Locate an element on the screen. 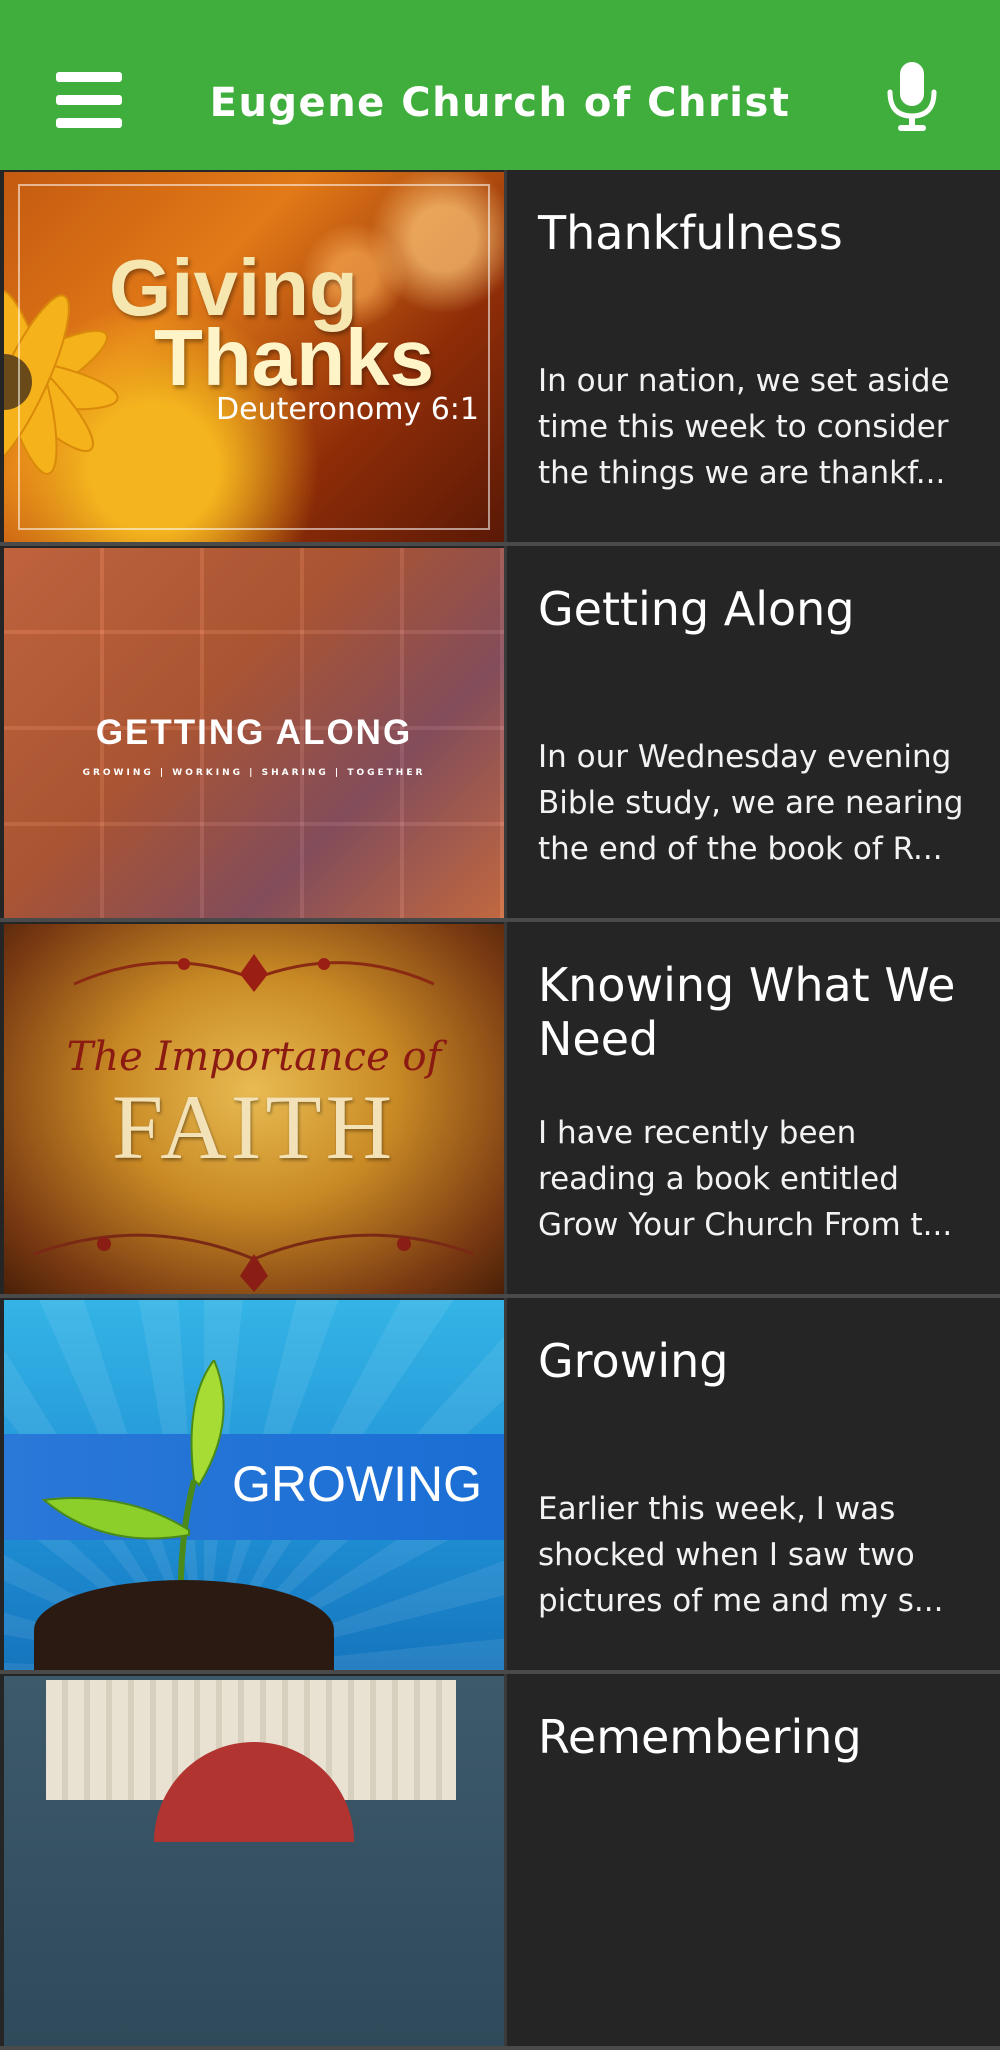 This screenshot has height=2050, width=1000. giving-thanks-image: Giving Thanks Deuteronomy 6:1 is located at coordinates (254, 357).